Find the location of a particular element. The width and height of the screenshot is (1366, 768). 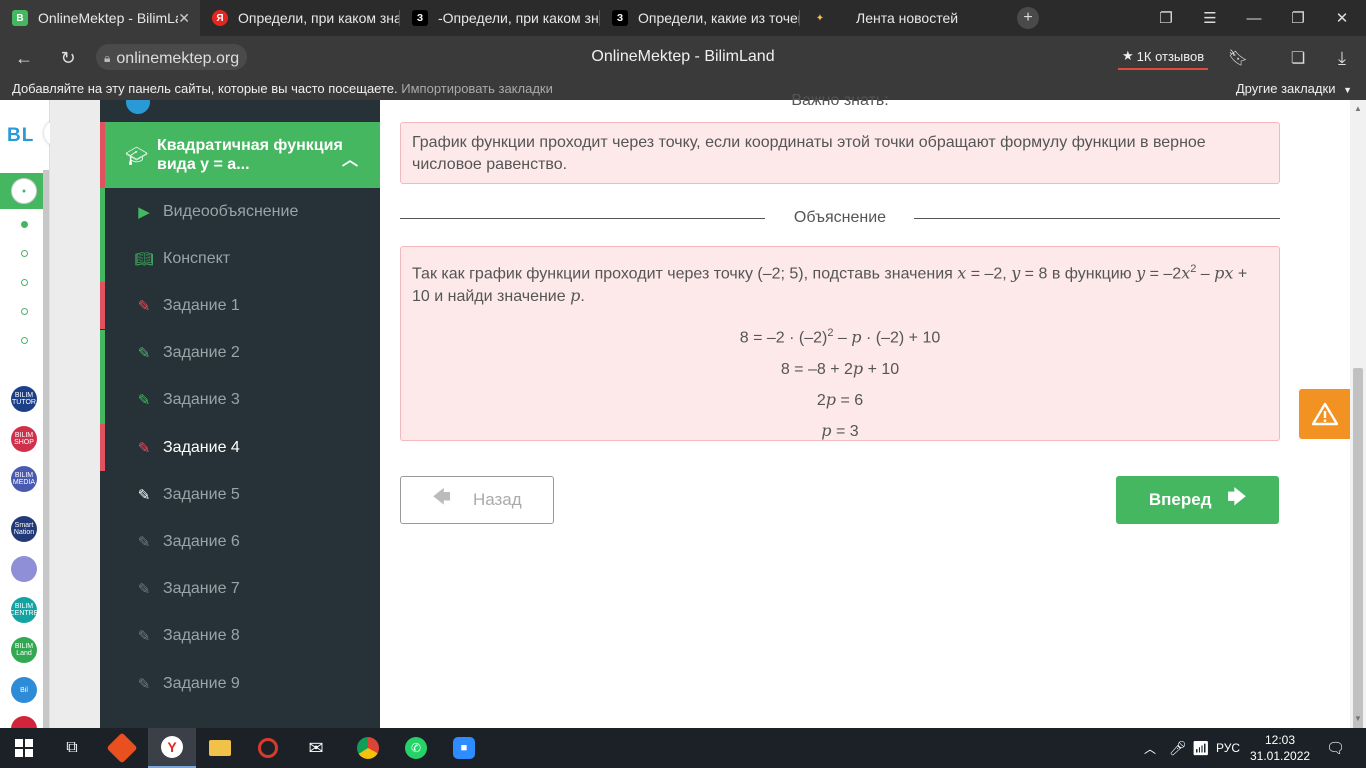

tab-onlinemektep: B OnlineMektep - BilimLand ✕ is located at coordinates (100, 18).